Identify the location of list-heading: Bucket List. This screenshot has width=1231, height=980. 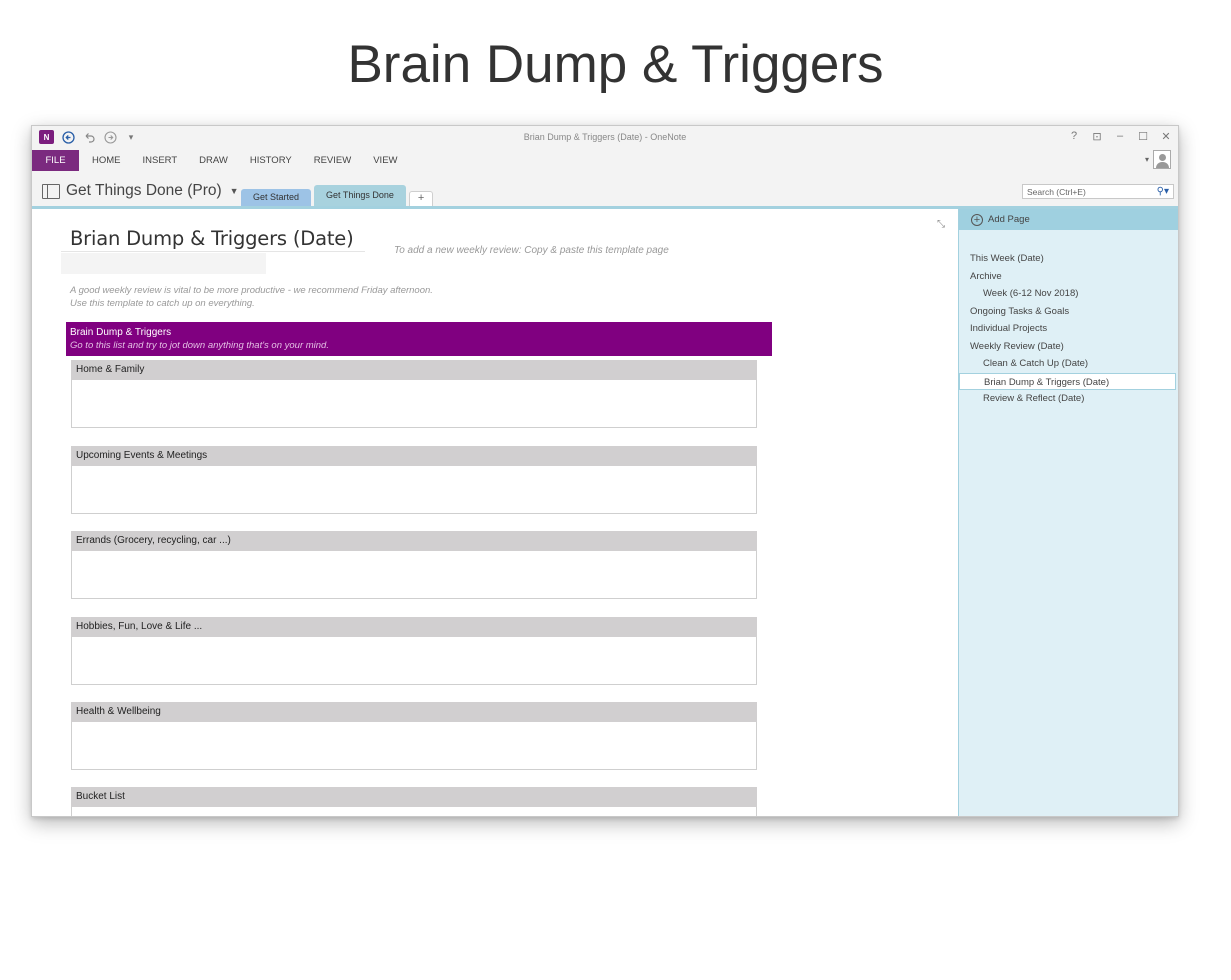
(414, 797).